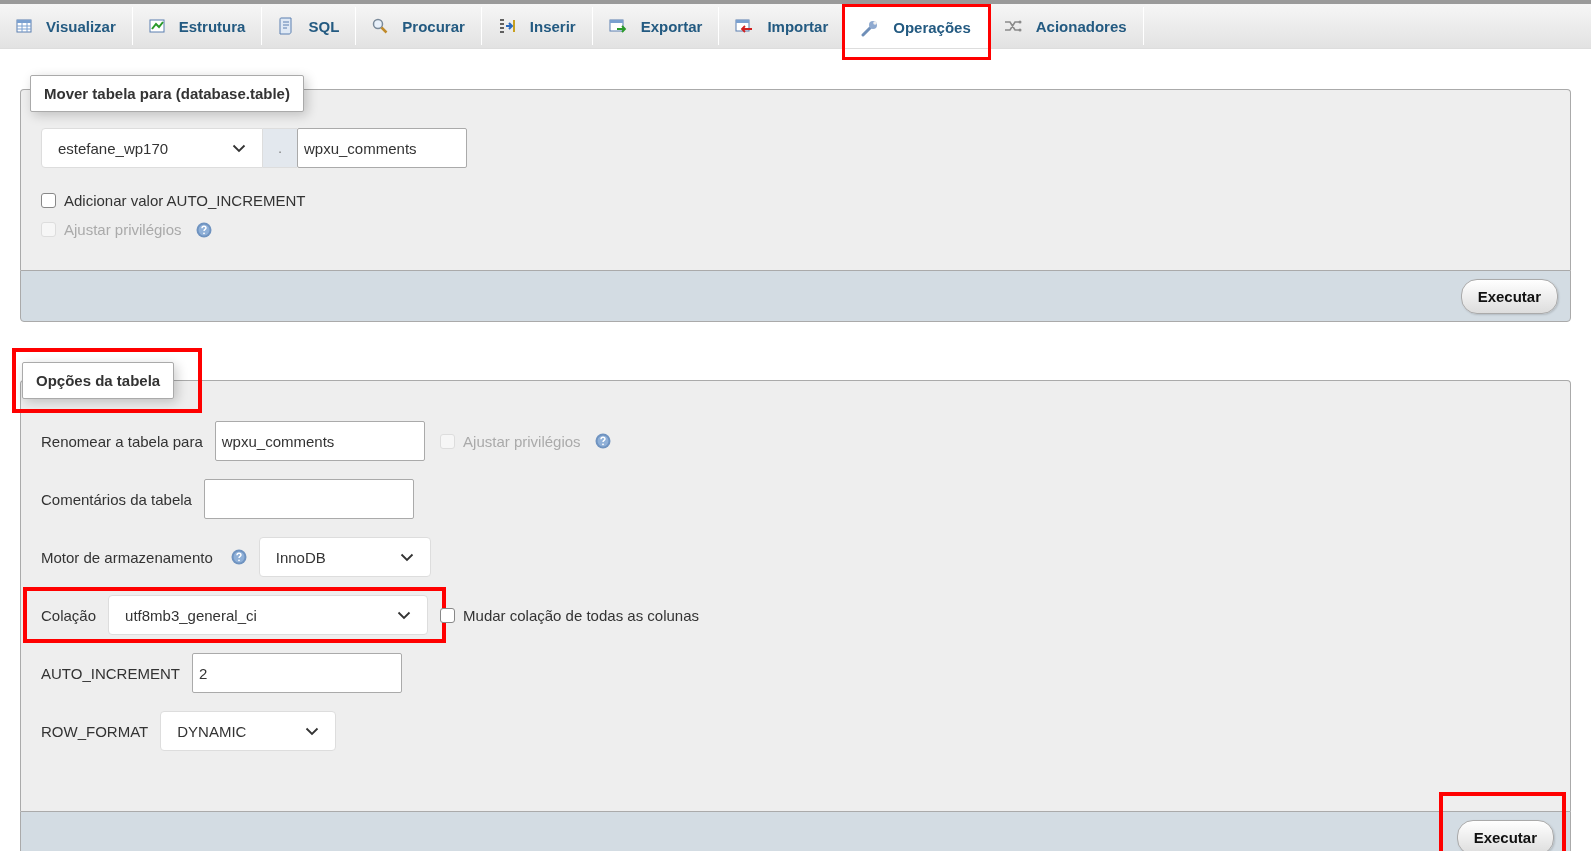  What do you see at coordinates (870, 27) in the screenshot?
I see `wrench-icon` at bounding box center [870, 27].